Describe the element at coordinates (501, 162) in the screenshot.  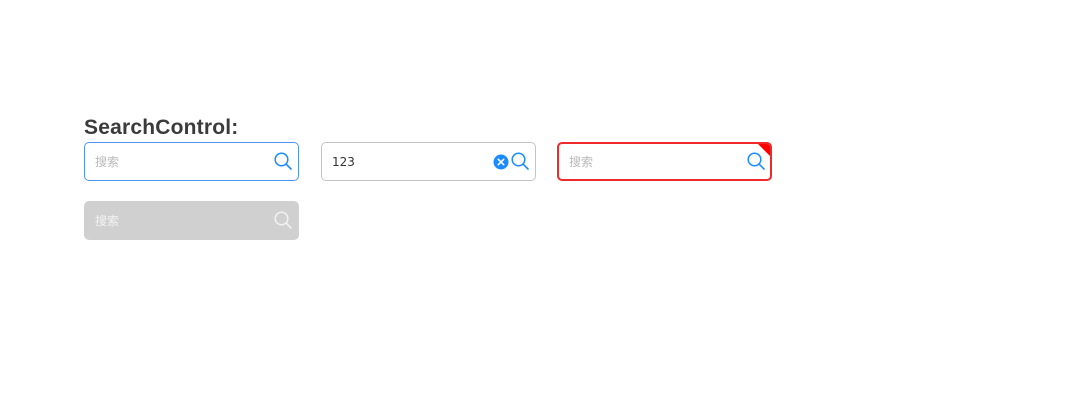
I see `clear-icon` at that location.